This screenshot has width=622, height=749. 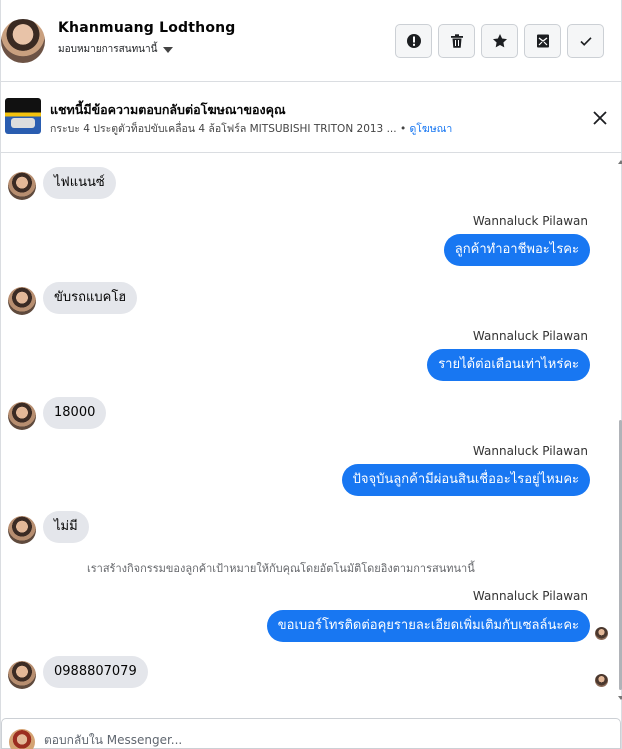 I want to click on chat-header: Khanmuang Lodthong มอบหมายการสนทนานี้, so click(x=311, y=41).